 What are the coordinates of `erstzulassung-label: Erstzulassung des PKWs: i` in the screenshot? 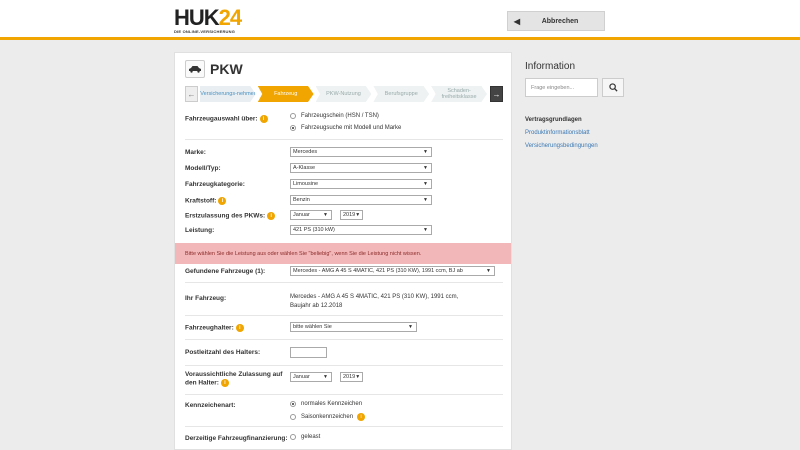 It's located at (237, 216).